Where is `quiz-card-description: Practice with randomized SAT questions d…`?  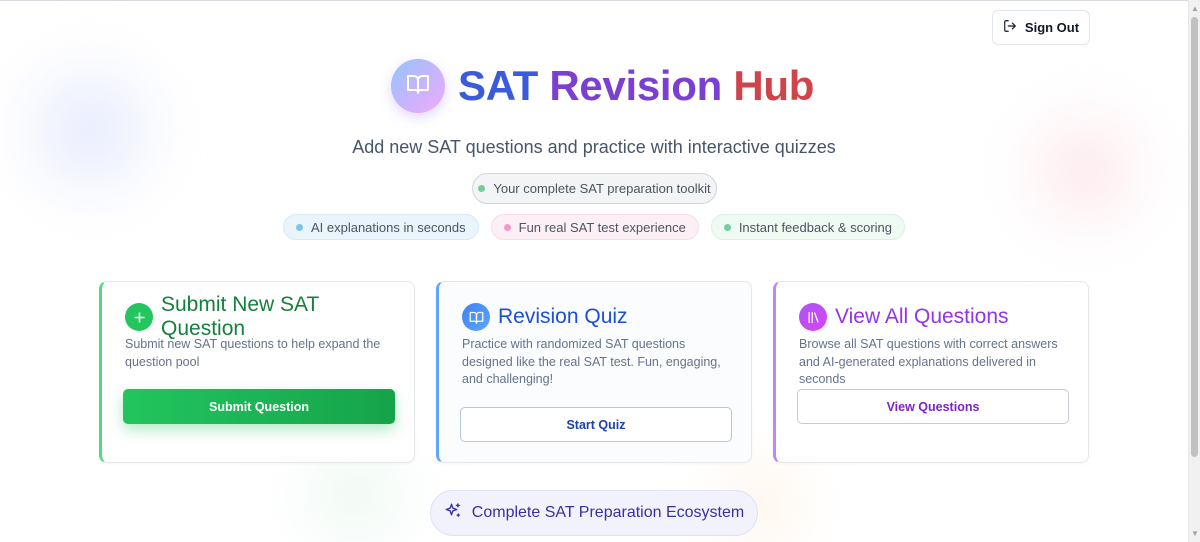
quiz-card-description: Practice with randomized SAT questions d… is located at coordinates (591, 361).